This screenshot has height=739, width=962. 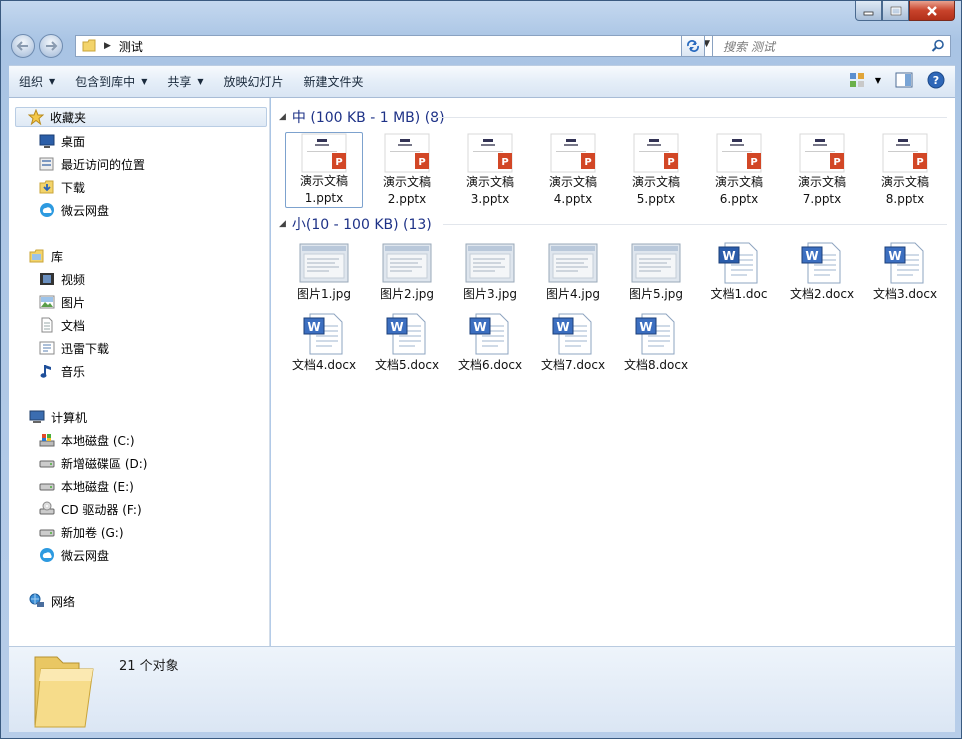 What do you see at coordinates (111, 82) in the screenshot?
I see `include-in-library-menu: 包含到库中 ▼` at bounding box center [111, 82].